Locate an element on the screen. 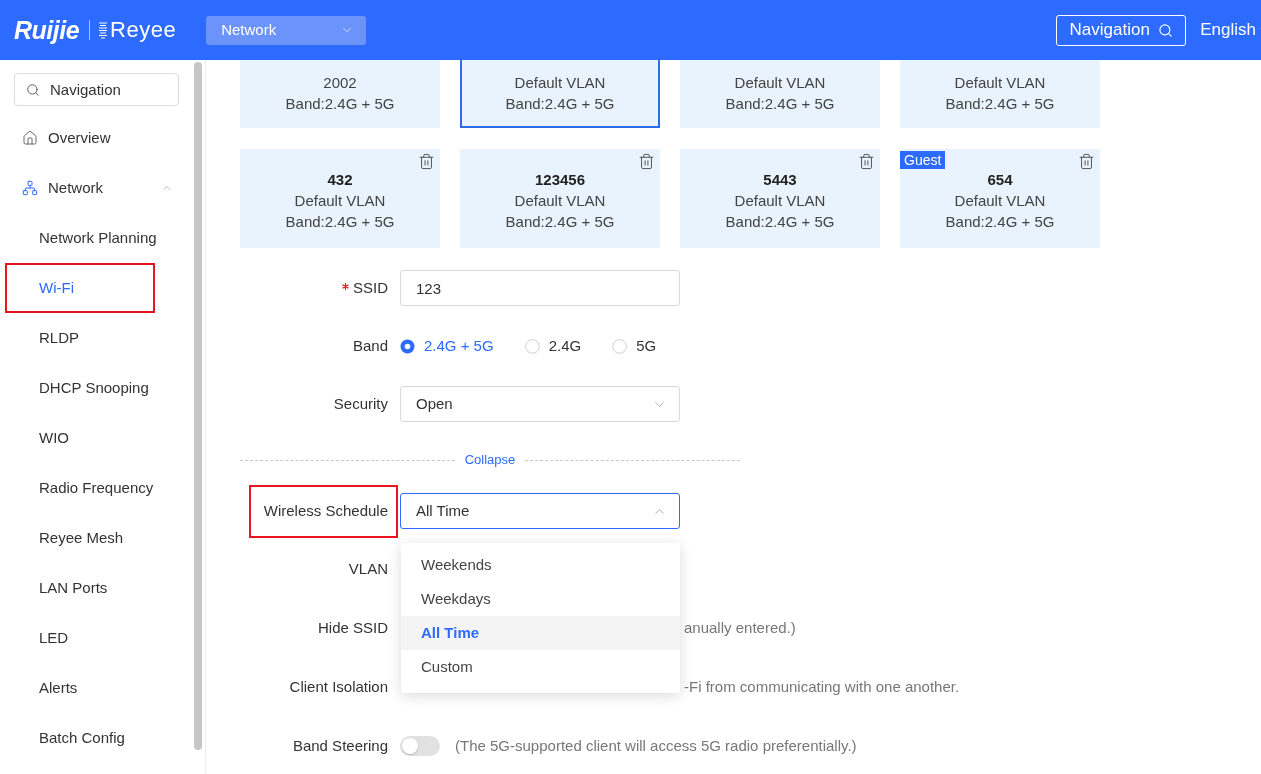 The image size is (1261, 774). sidebar-subitem: Radio Frequency is located at coordinates (81, 488).